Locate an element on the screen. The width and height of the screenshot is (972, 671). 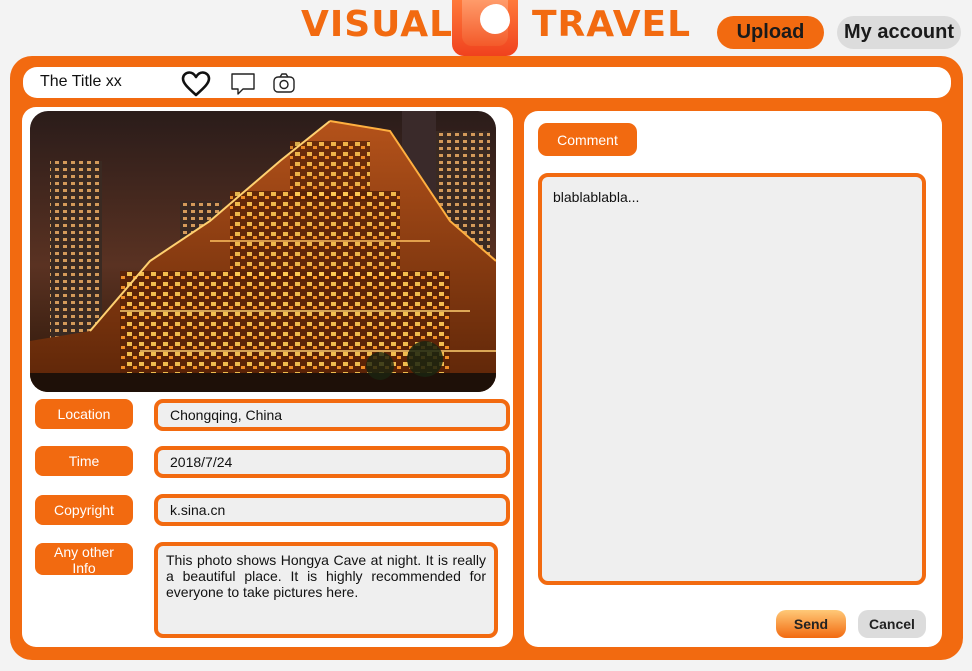
location-field: Chongqing, China is located at coordinates (332, 415).